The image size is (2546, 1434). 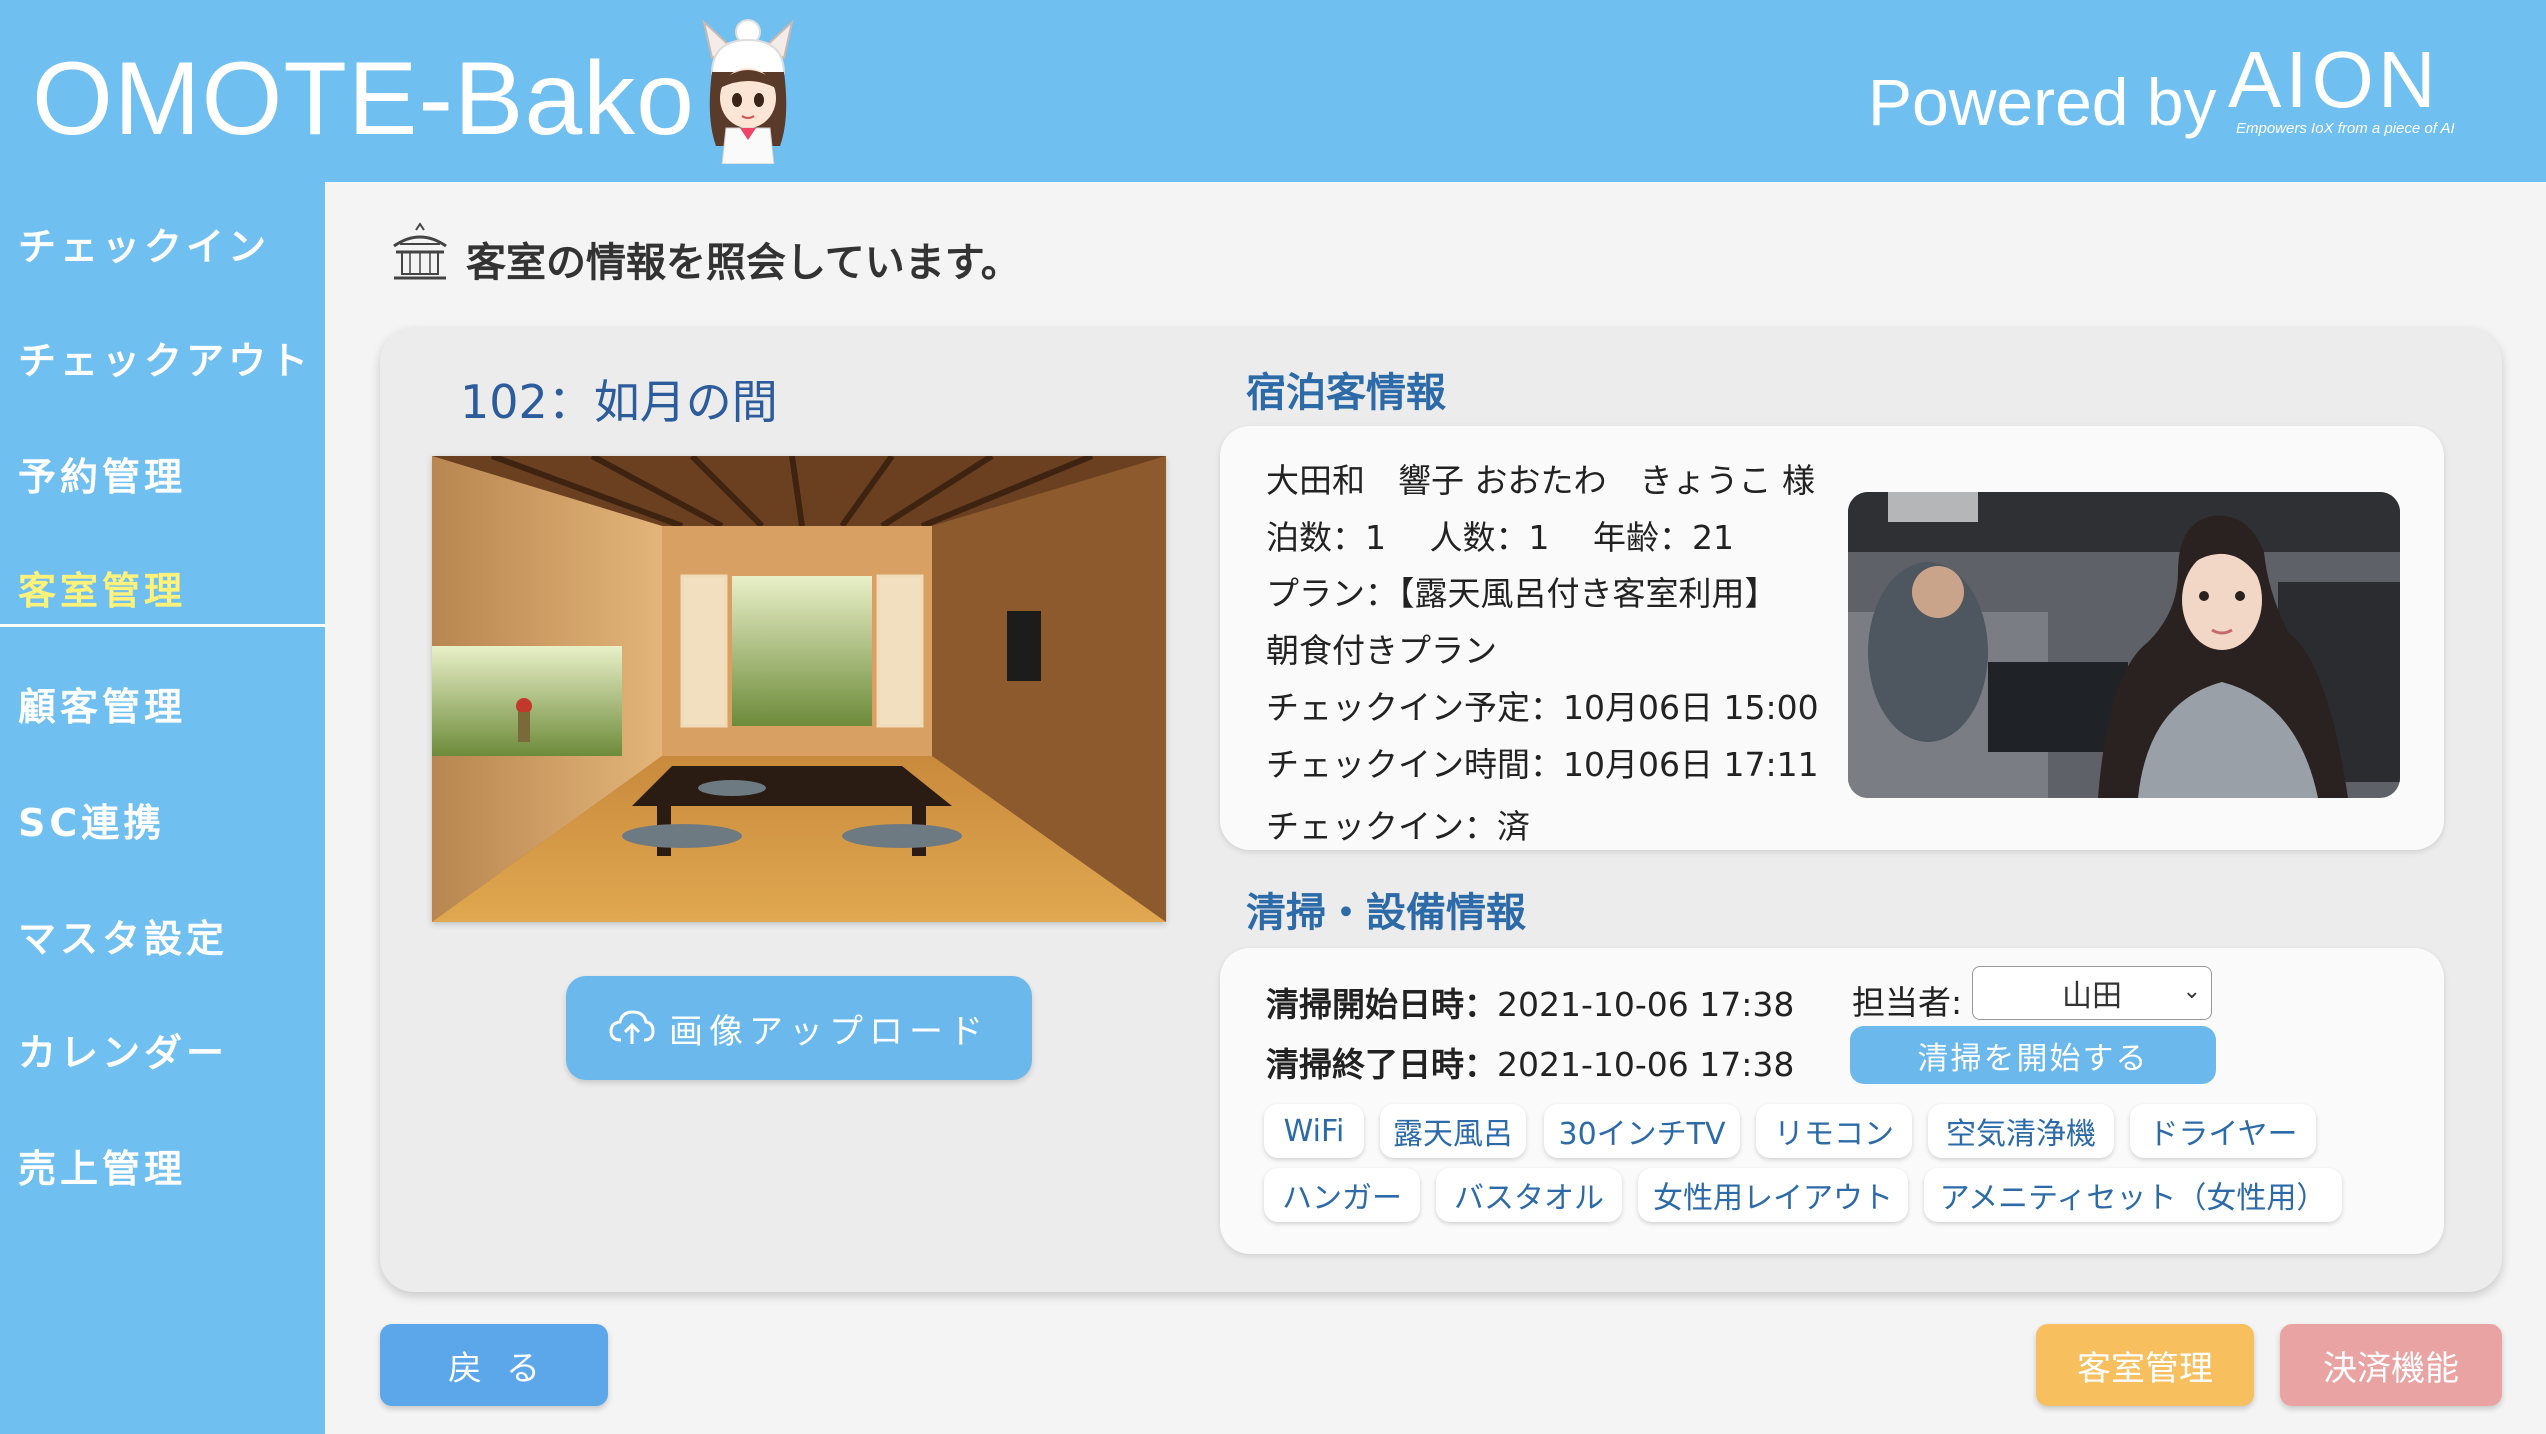 What do you see at coordinates (1834, 1131) in the screenshot?
I see `amenity-tag: リモコン` at bounding box center [1834, 1131].